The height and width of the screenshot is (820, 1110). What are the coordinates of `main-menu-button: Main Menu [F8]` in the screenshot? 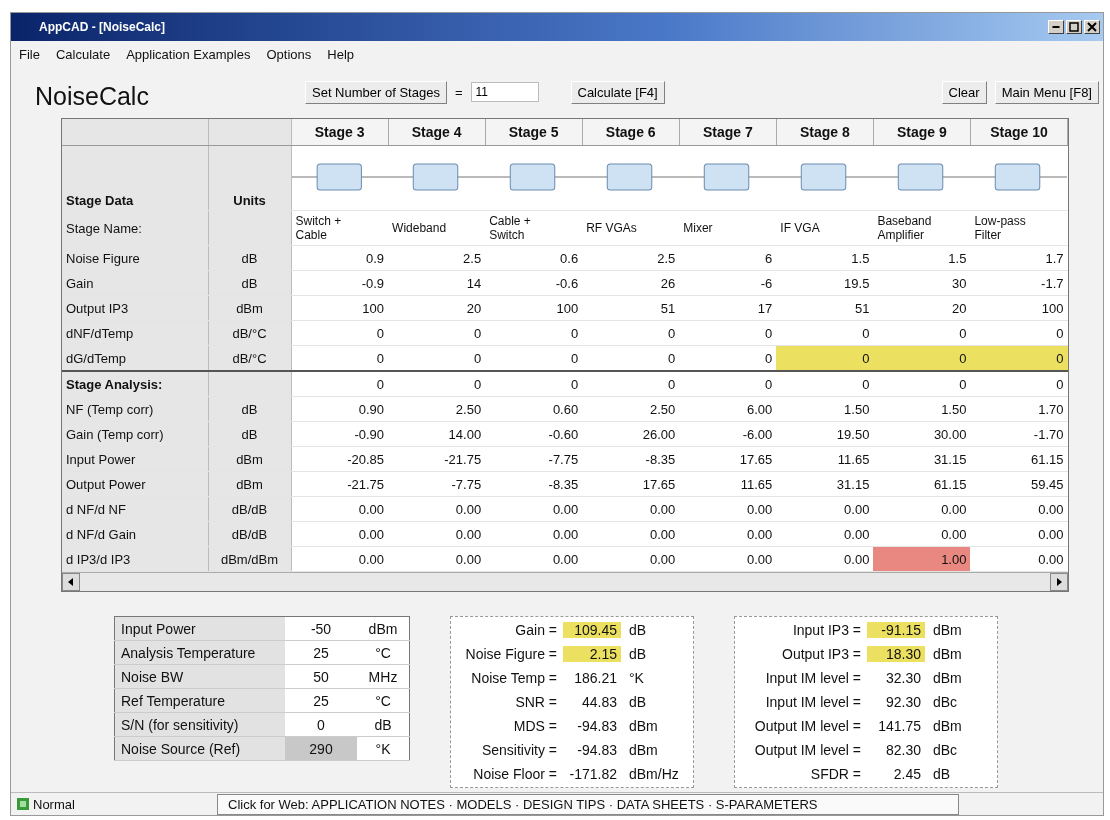 It's located at (1046, 92).